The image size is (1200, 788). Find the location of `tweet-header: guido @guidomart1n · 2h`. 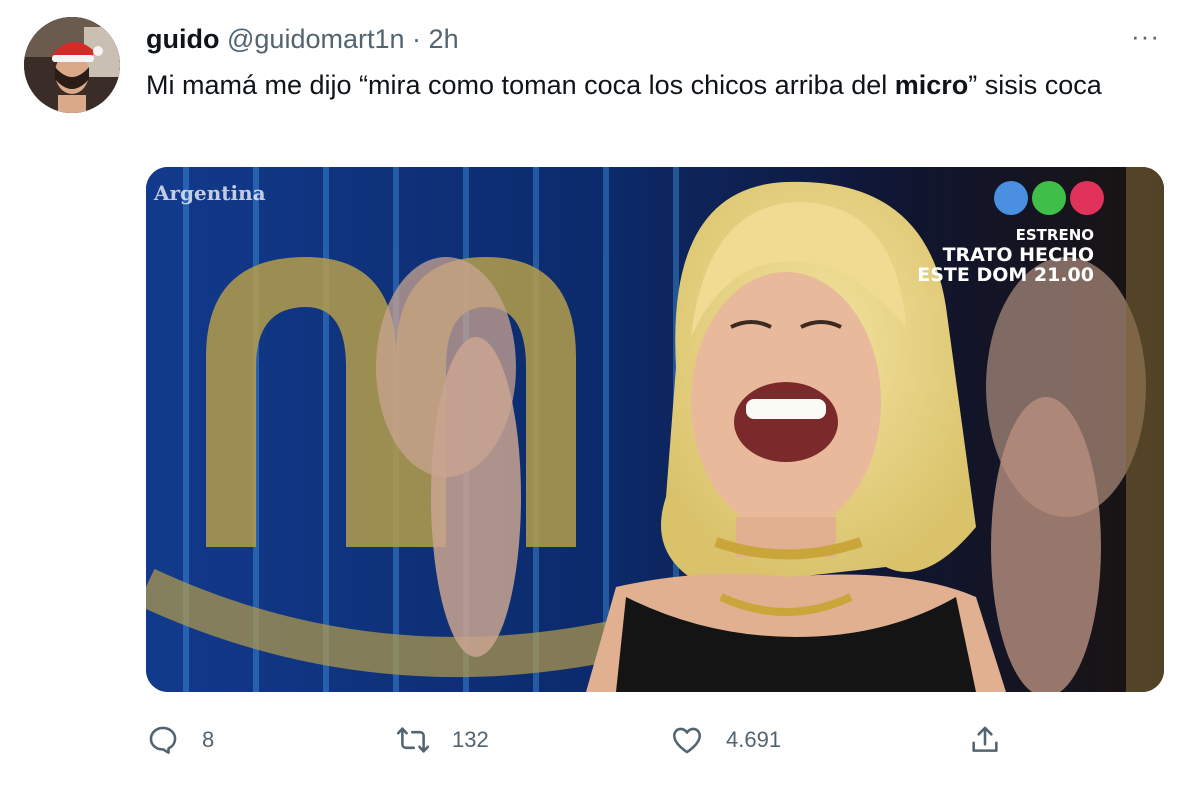

tweet-header: guido @guidomart1n · 2h is located at coordinates (302, 39).